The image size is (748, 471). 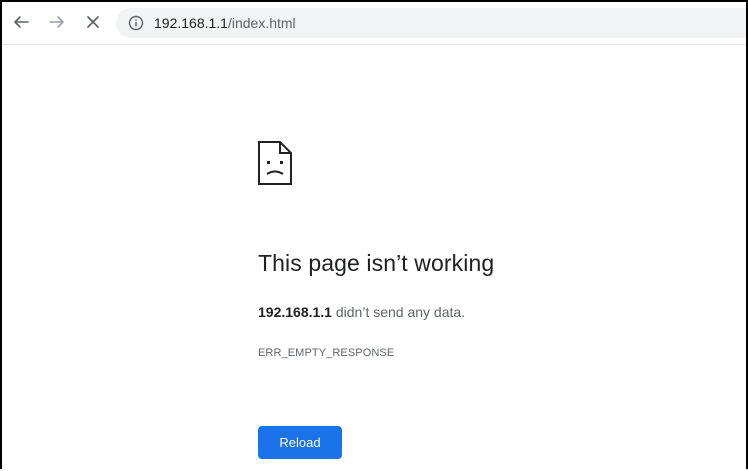 I want to click on info-icon, so click(x=136, y=23).